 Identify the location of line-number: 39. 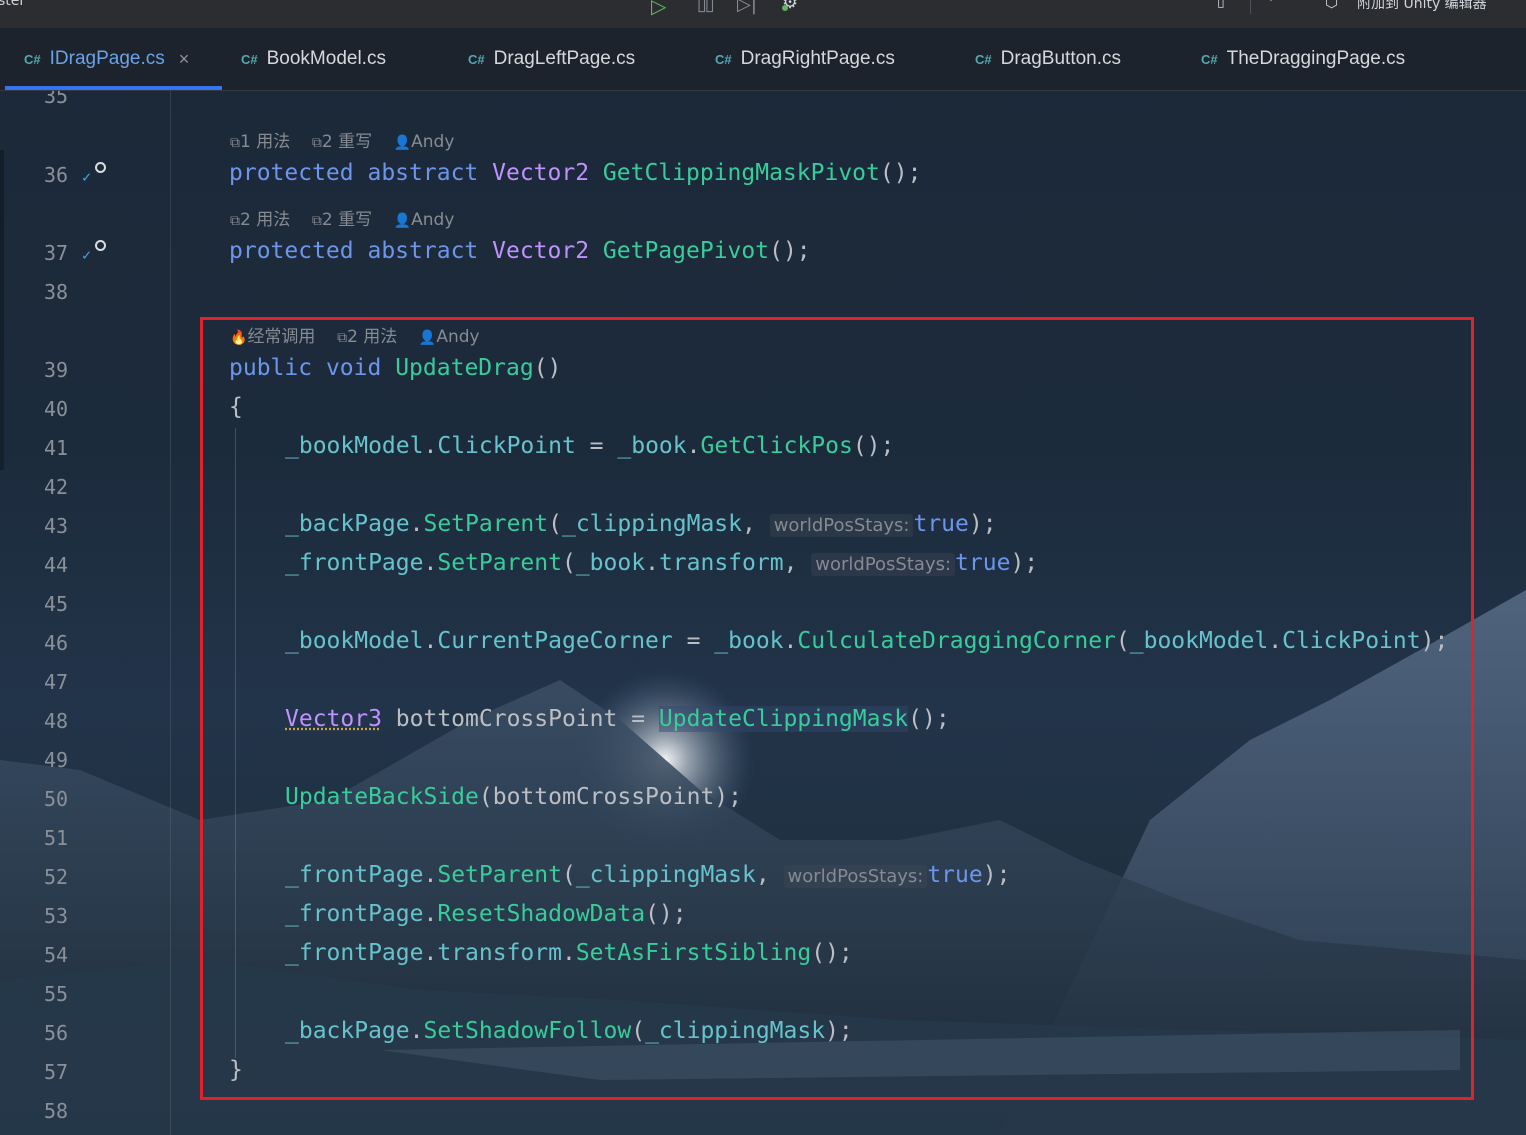
(56, 370).